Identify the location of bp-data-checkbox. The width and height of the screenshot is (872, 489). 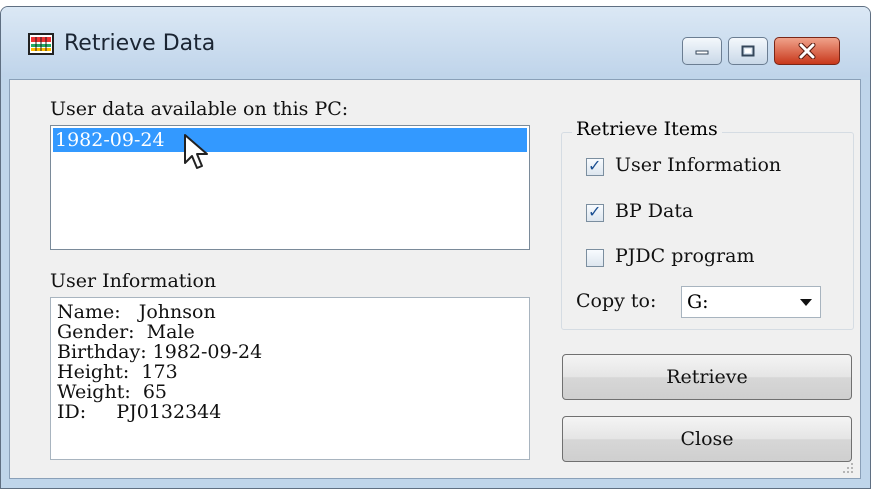
(595, 212).